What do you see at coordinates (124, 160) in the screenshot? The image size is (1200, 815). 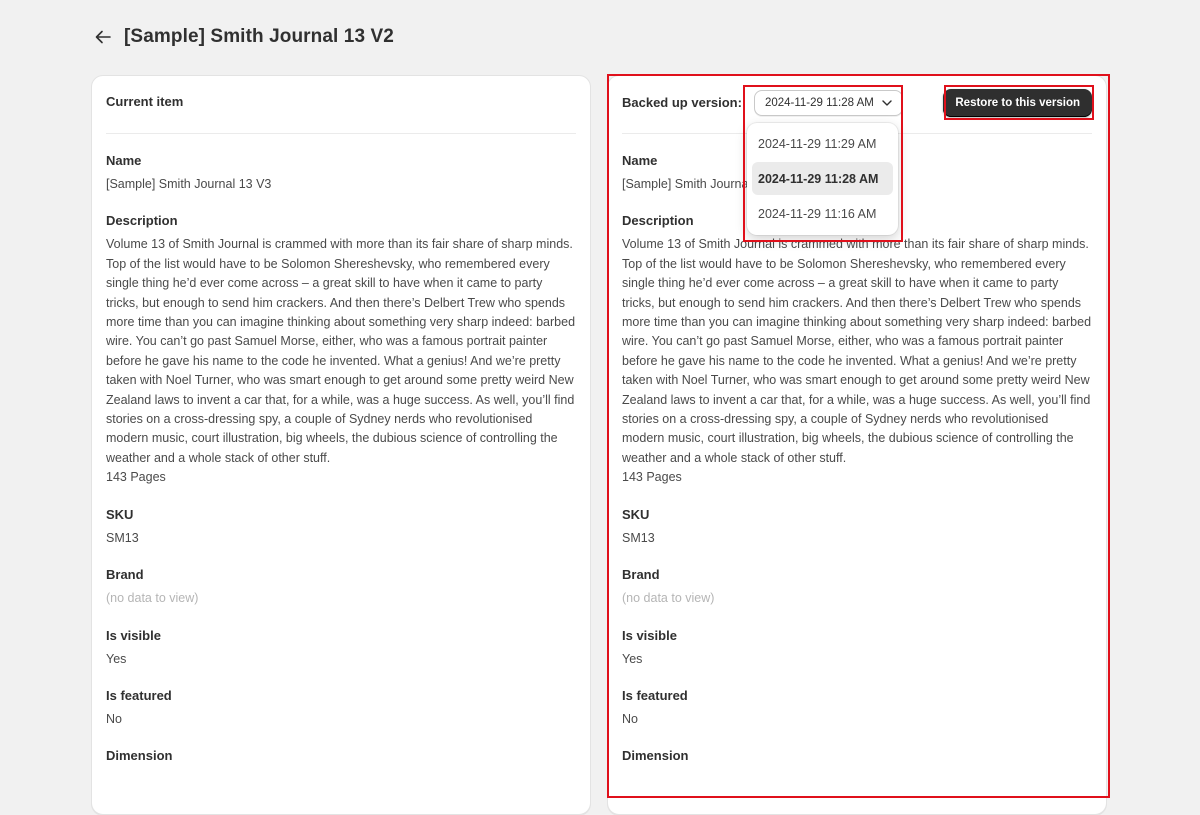 I see `name-label: Name` at bounding box center [124, 160].